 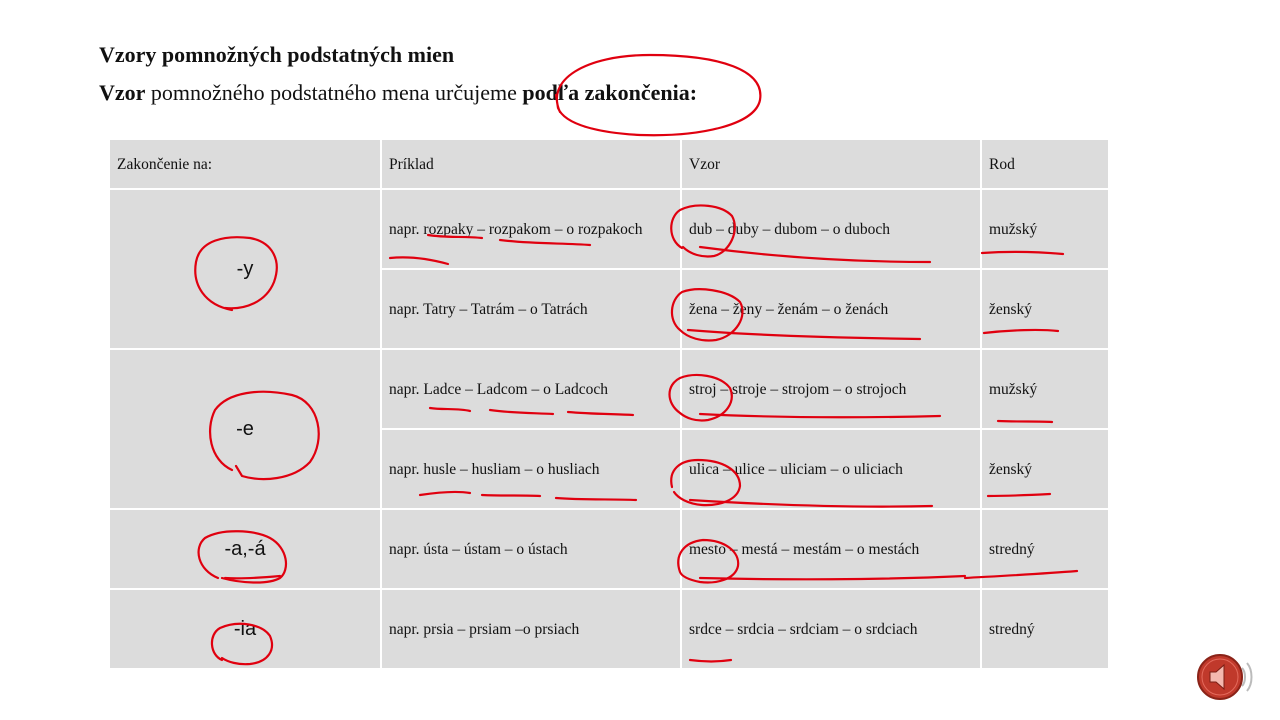 I want to click on ending-cell: -a,-á, so click(x=245, y=549).